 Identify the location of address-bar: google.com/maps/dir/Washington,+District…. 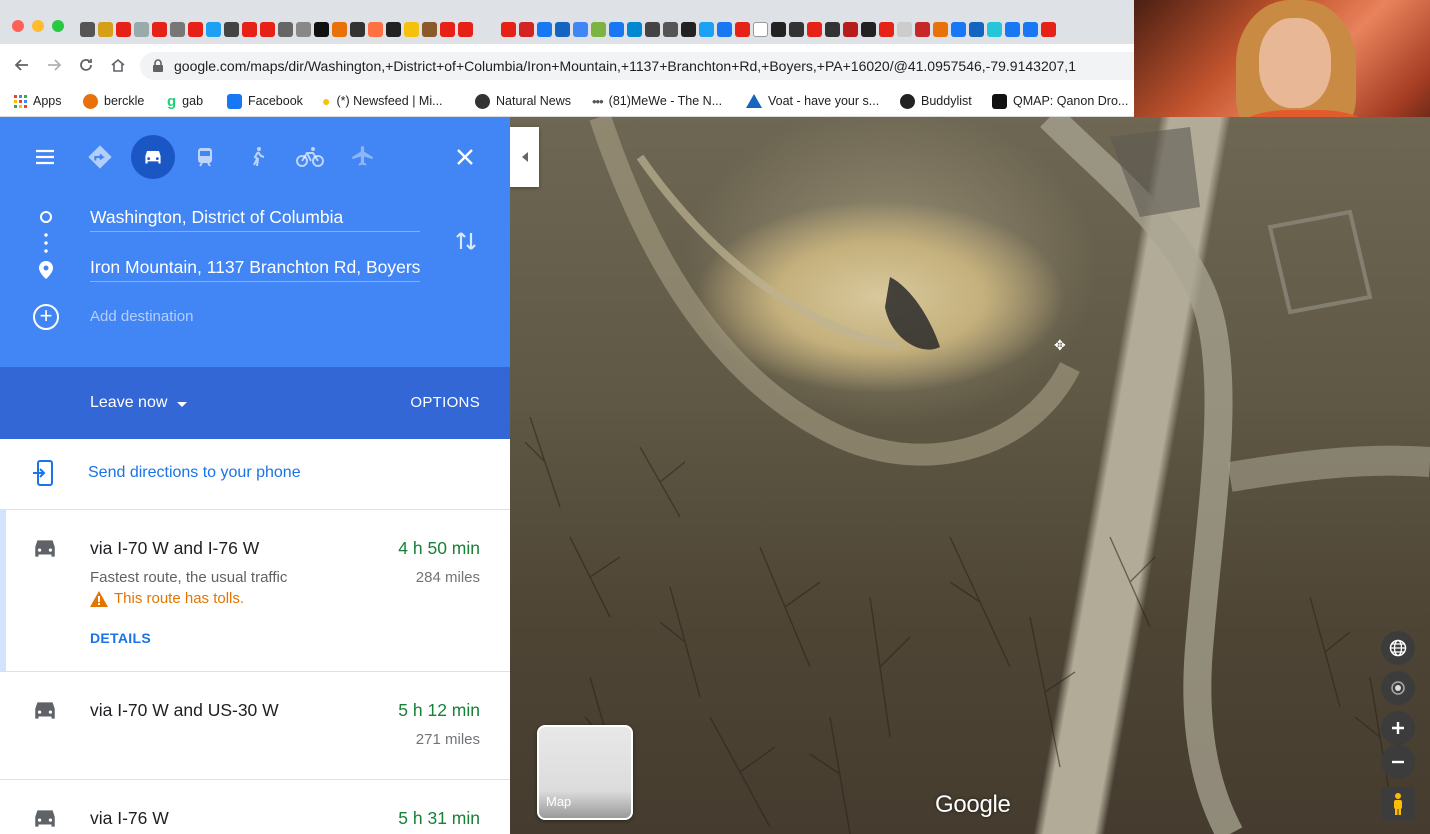
(637, 66).